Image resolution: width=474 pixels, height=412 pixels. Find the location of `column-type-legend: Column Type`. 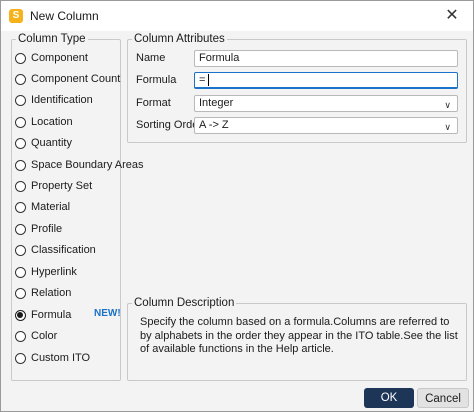

column-type-legend: Column Type is located at coordinates (52, 39).